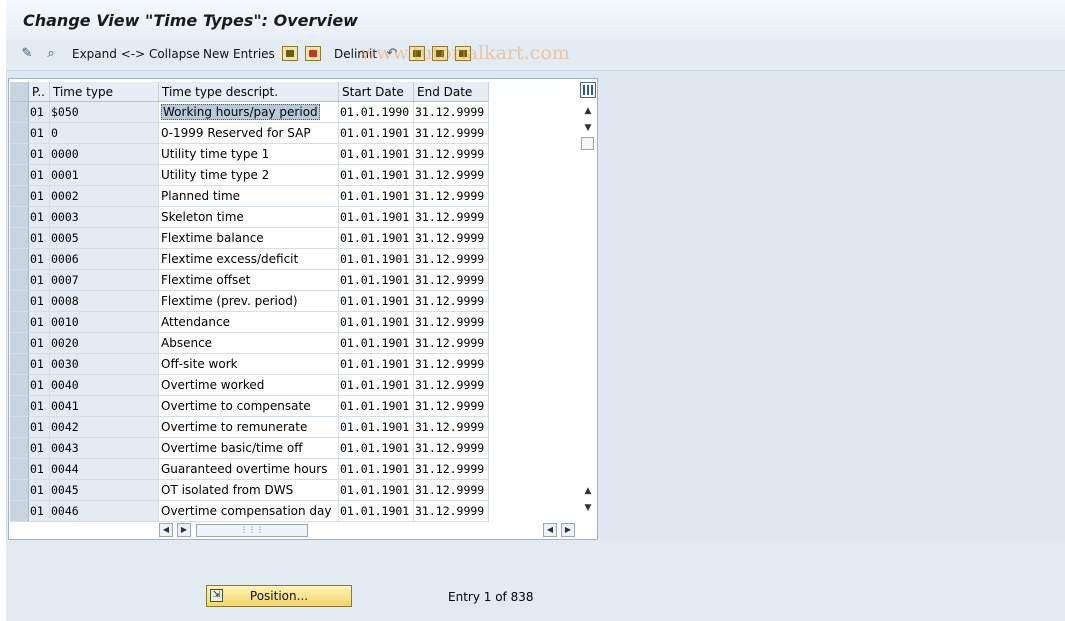  I want to click on scroll-right-icon: ▶, so click(184, 530).